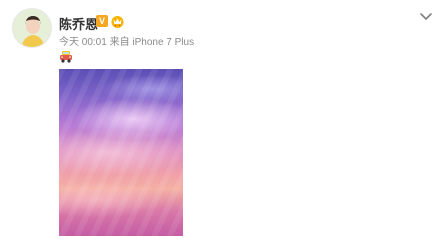  What do you see at coordinates (66, 57) in the screenshot?
I see `car-emoji-icon` at bounding box center [66, 57].